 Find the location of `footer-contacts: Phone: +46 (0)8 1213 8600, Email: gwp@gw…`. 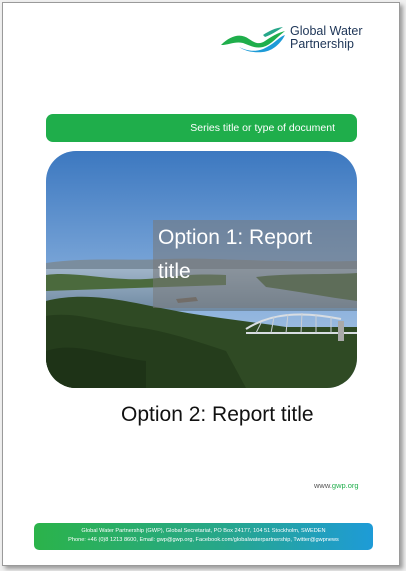

footer-contacts: Phone: +46 (0)8 1213 8600, Email: gwp@gw… is located at coordinates (203, 539).